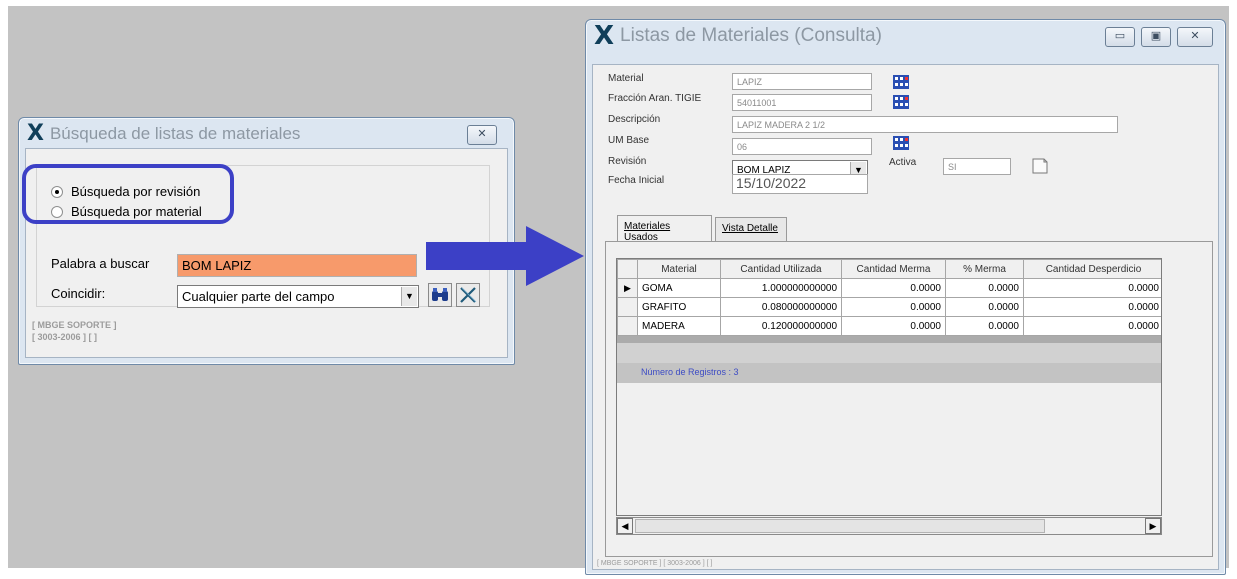 This screenshot has height=579, width=1237. Describe the element at coordinates (627, 269) in the screenshot. I see `row-indicator-header` at that location.